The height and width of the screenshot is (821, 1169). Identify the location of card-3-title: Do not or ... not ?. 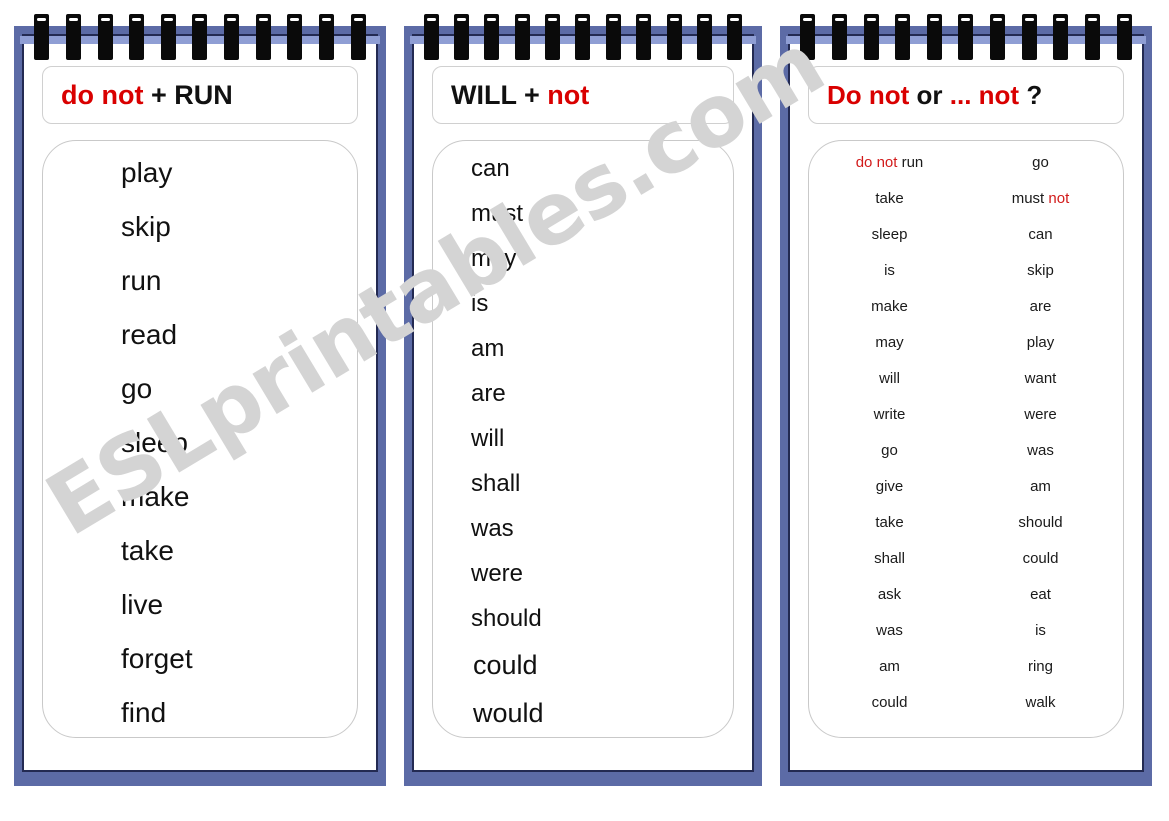
(934, 95).